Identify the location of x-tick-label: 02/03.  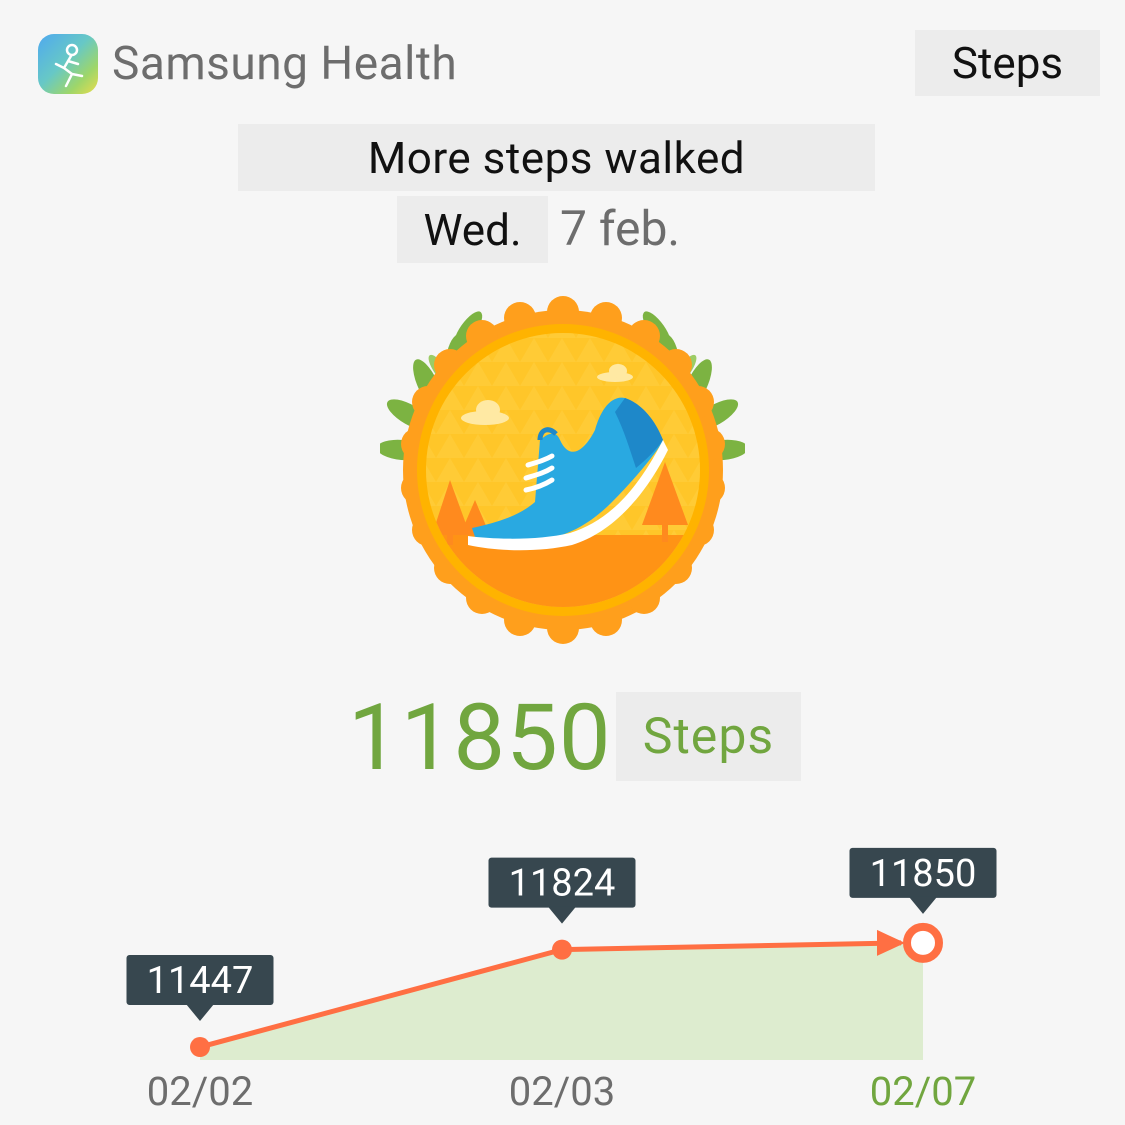
(562, 1091).